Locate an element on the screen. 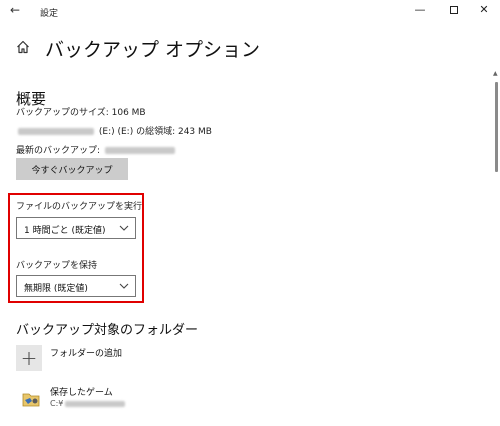  plus-icon: + is located at coordinates (29, 358).